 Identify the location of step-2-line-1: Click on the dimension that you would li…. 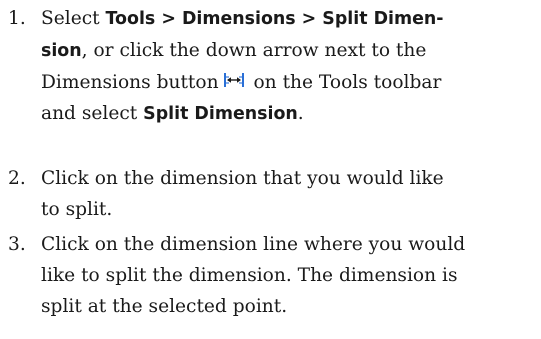
(242, 178).